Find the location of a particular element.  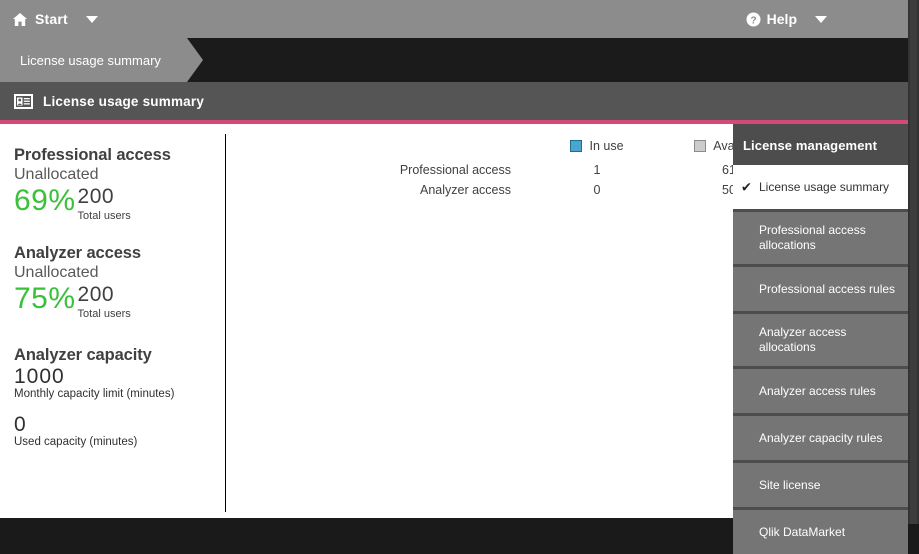

kpi-values-row: 69% 200 Total users is located at coordinates (112, 203).